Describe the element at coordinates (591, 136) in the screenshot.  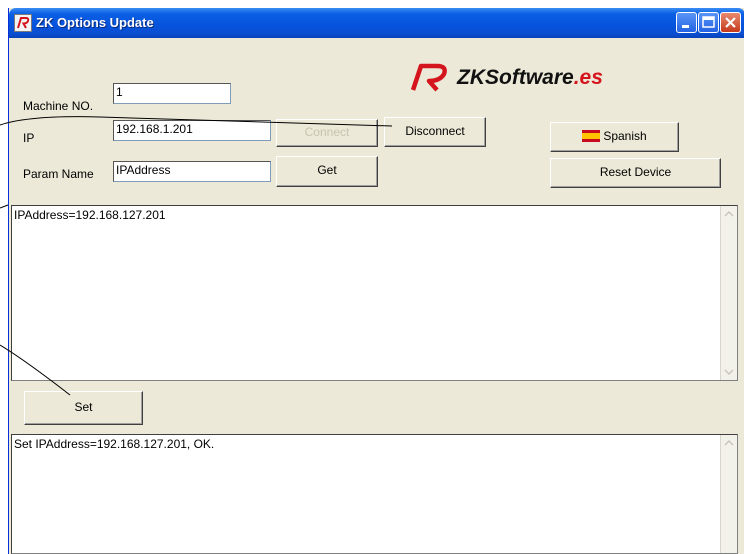
I see `spain-flag-icon` at that location.